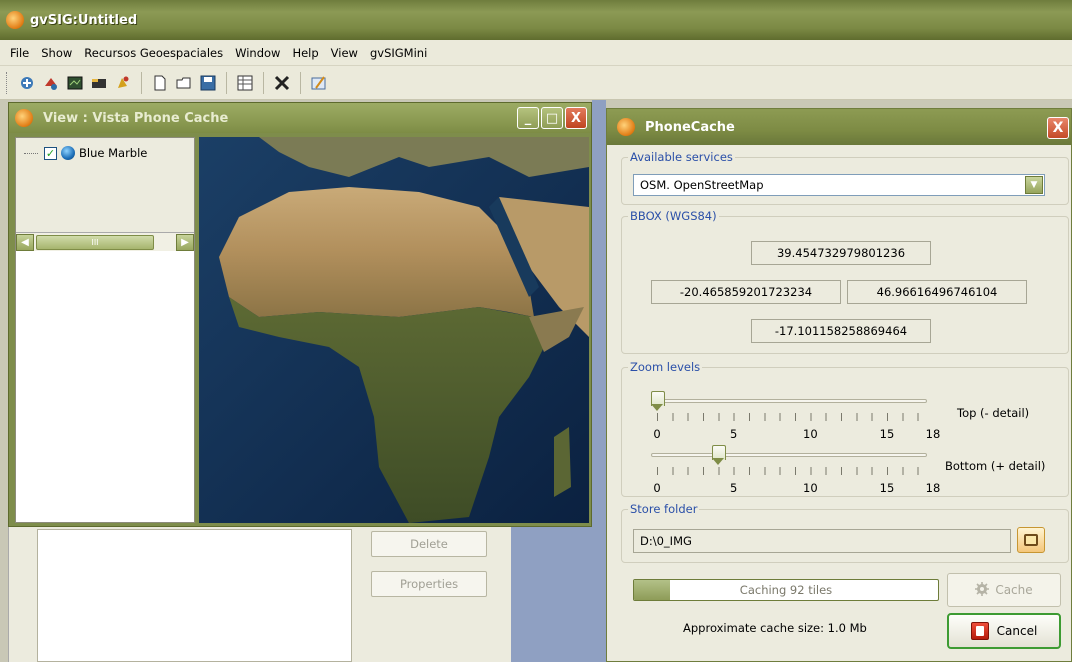 Image resolution: width=1072 pixels, height=662 pixels. I want to click on close-view-button: X, so click(576, 118).